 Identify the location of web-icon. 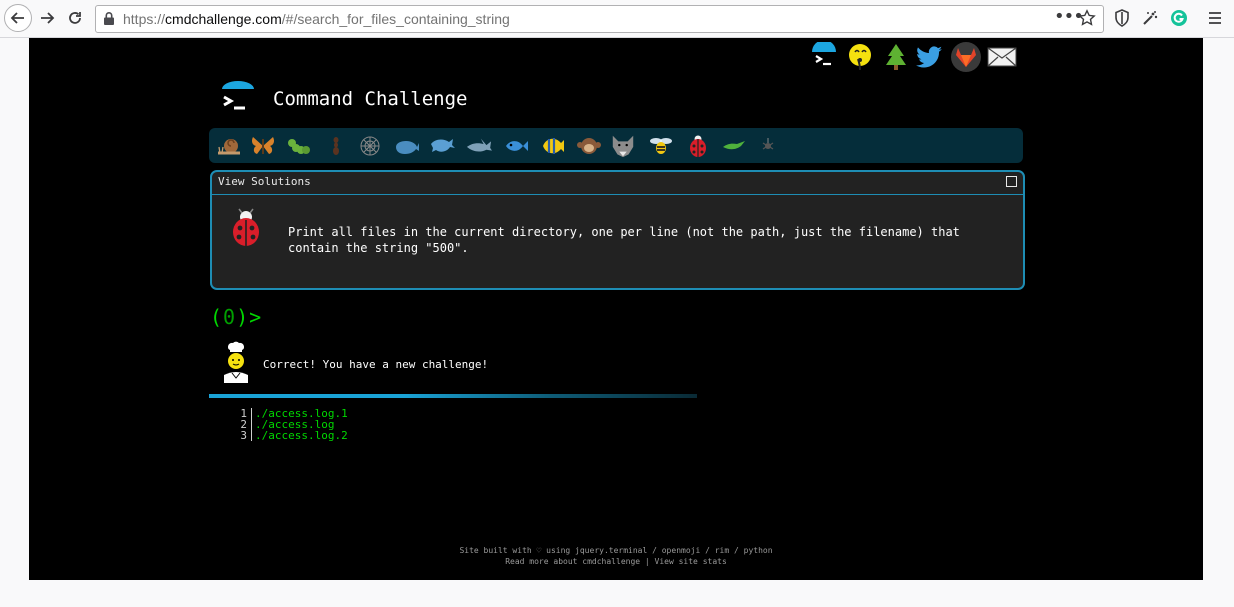
(370, 146).